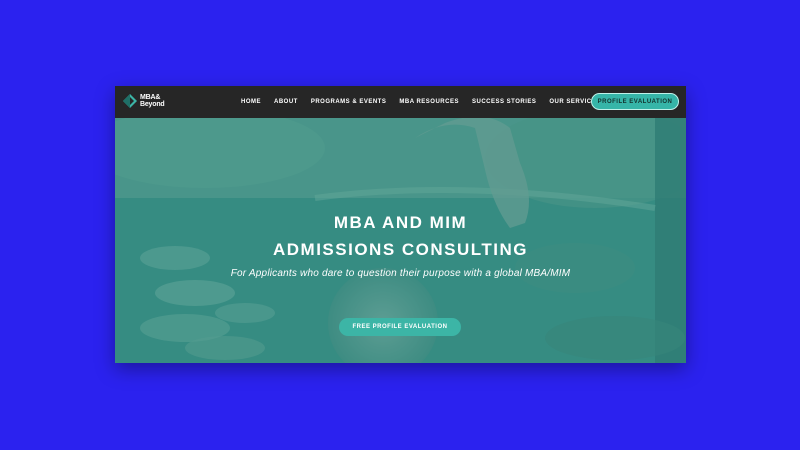 This screenshot has width=800, height=450. Describe the element at coordinates (130, 101) in the screenshot. I see `diamond-logo-icon` at that location.